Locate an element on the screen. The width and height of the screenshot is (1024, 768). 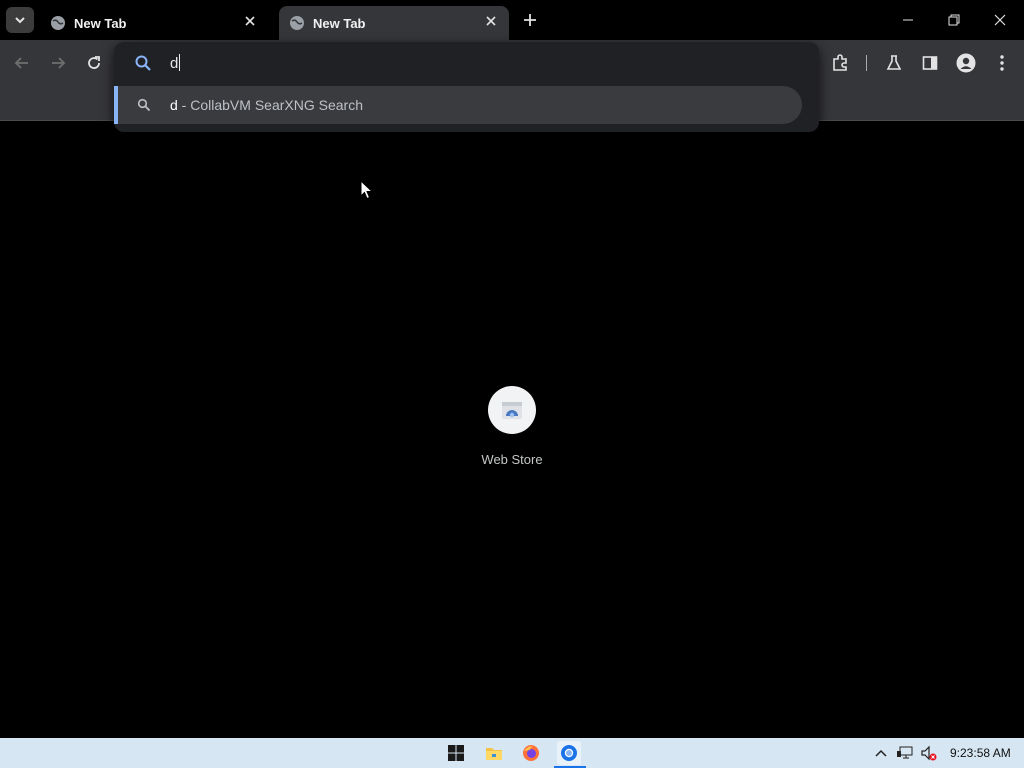
plus-icon is located at coordinates (530, 20).